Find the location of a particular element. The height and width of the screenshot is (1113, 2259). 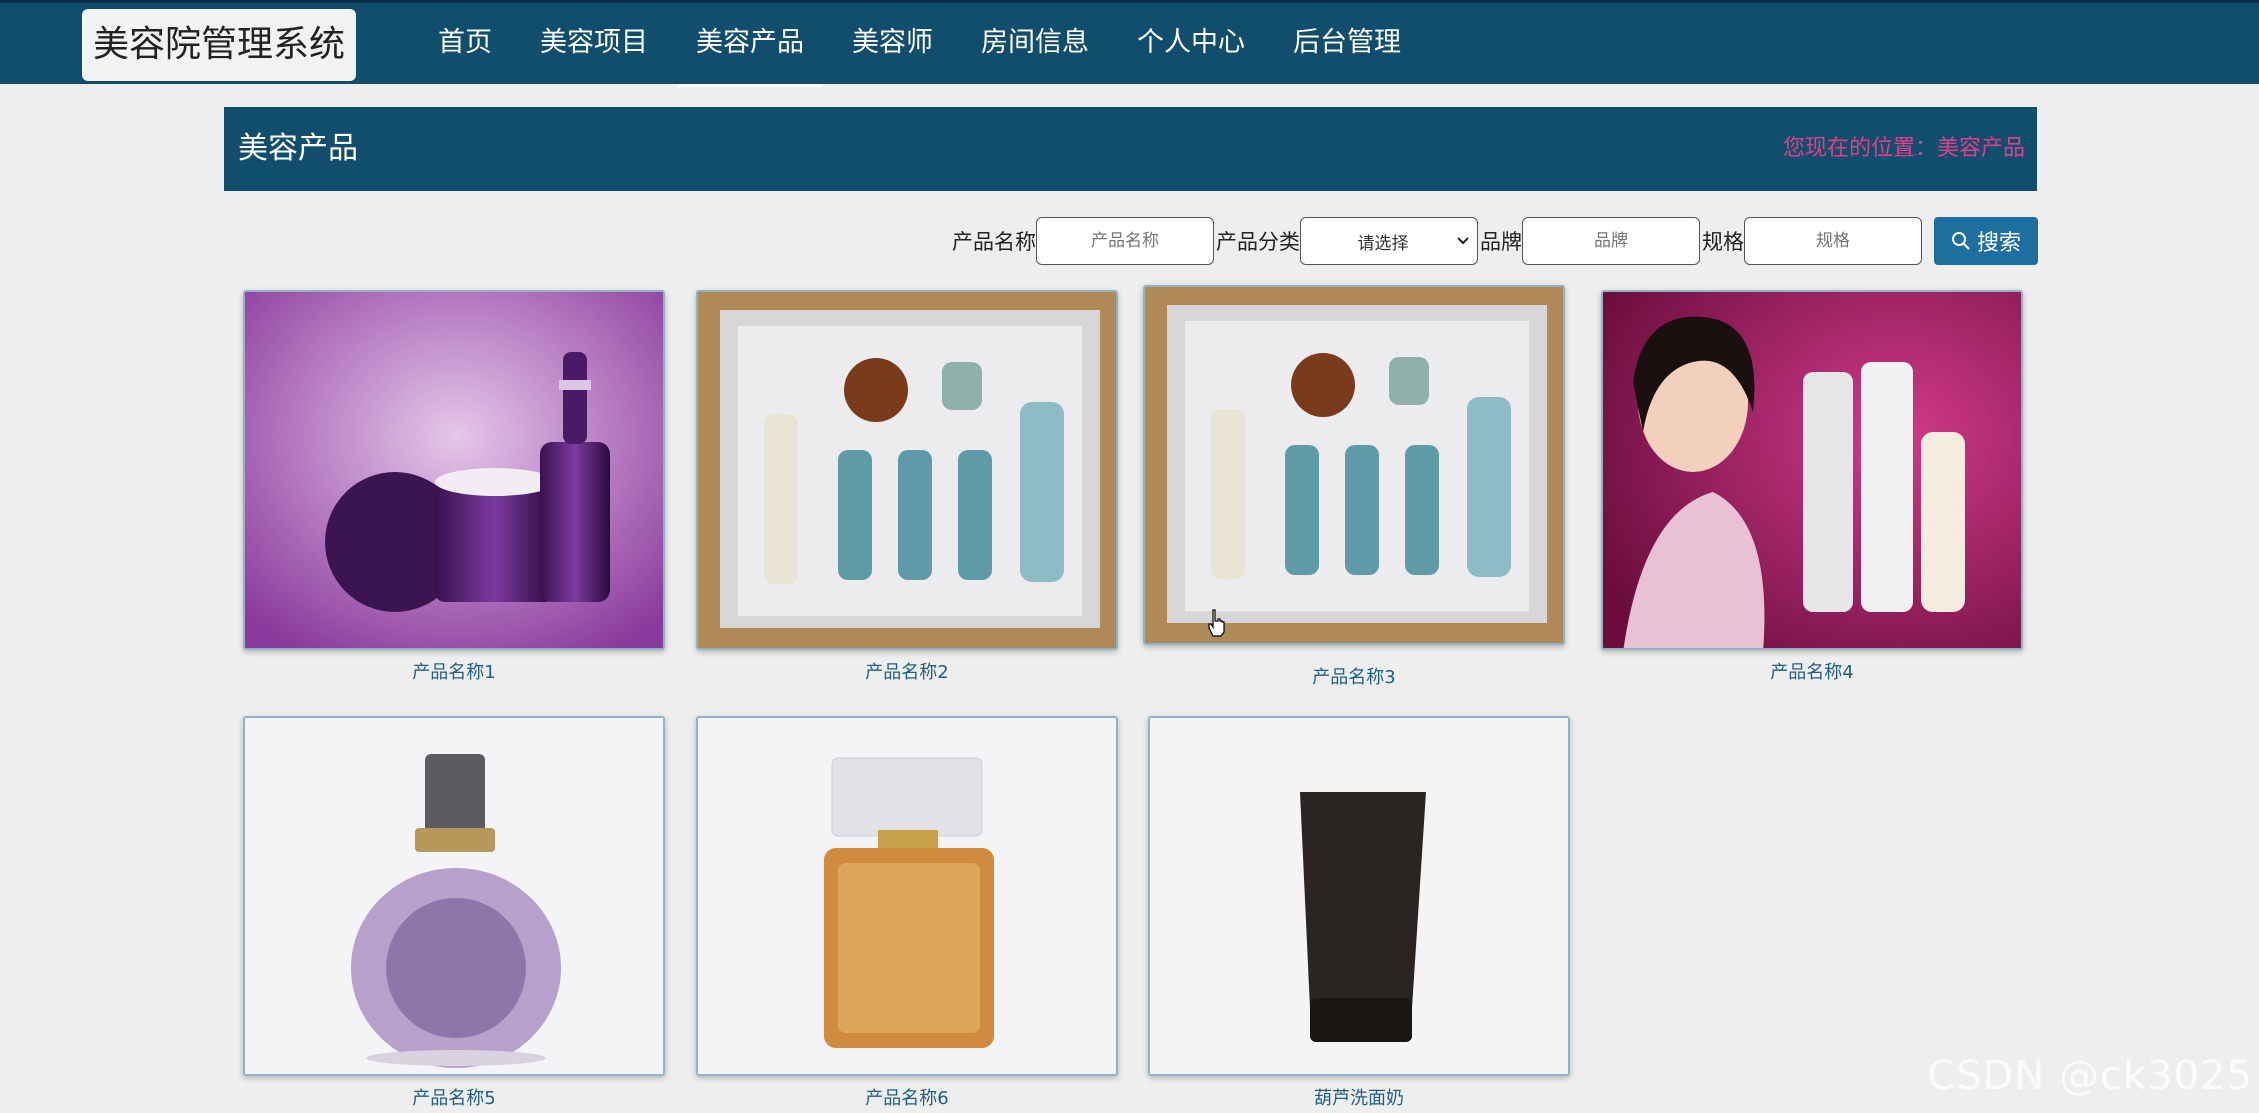

product-name: 葫芦洗面奶 is located at coordinates (1359, 1097).